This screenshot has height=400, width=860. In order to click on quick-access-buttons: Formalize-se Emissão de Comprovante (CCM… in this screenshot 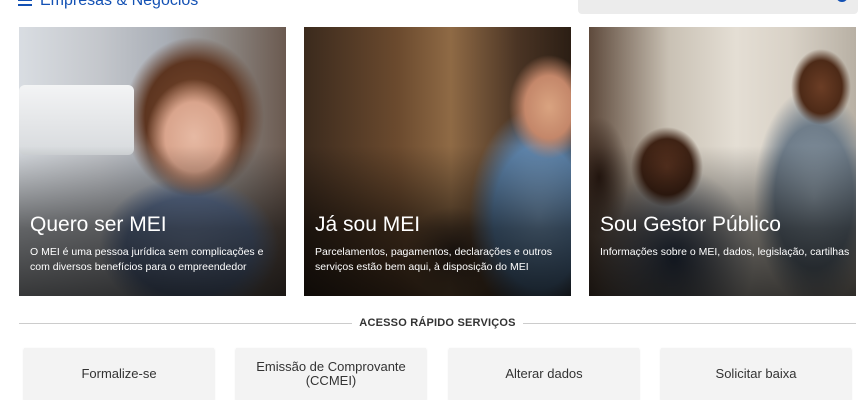, I will do `click(430, 374)`.